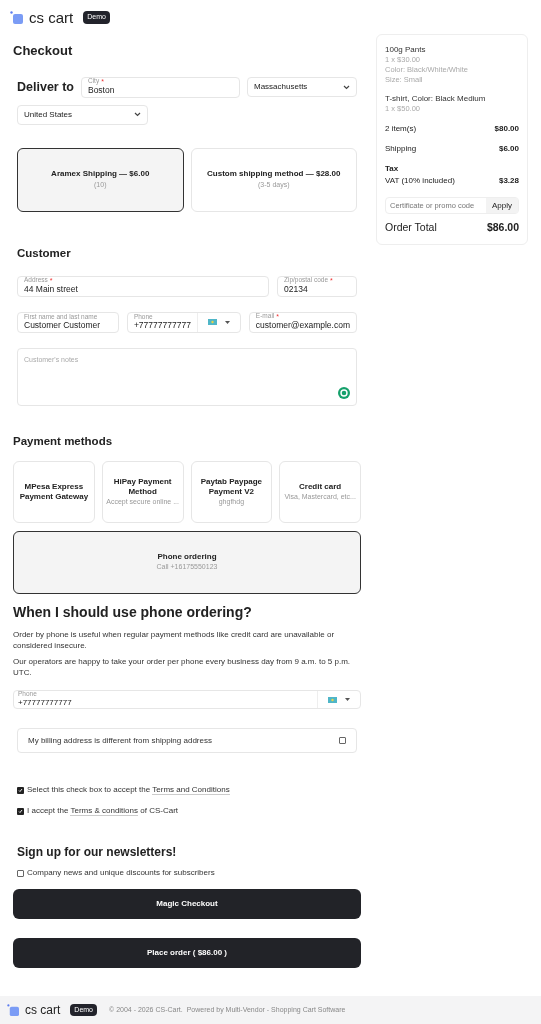  I want to click on billing-label: My billing address is different from shipping address, so click(120, 740).